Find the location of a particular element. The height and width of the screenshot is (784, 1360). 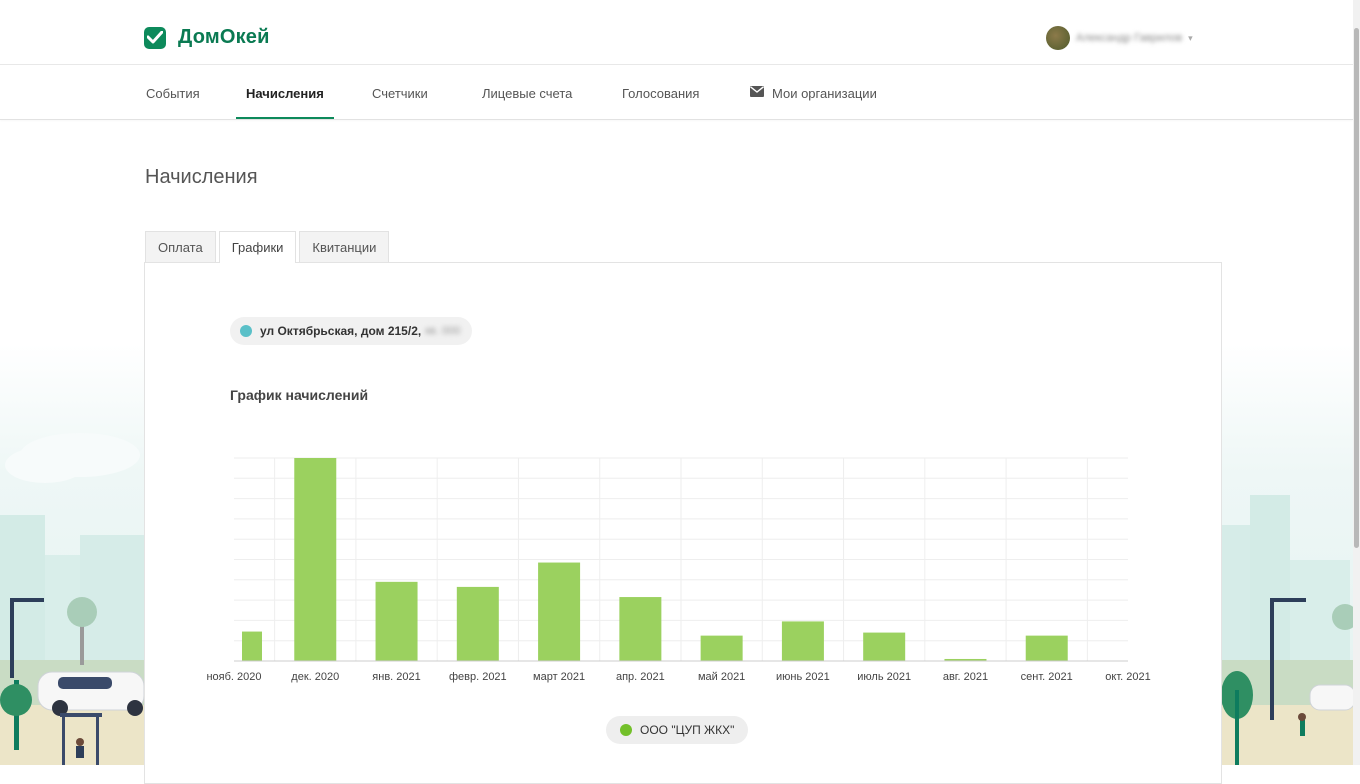

nav-item-accounts: Лицевые счета is located at coordinates (527, 91).